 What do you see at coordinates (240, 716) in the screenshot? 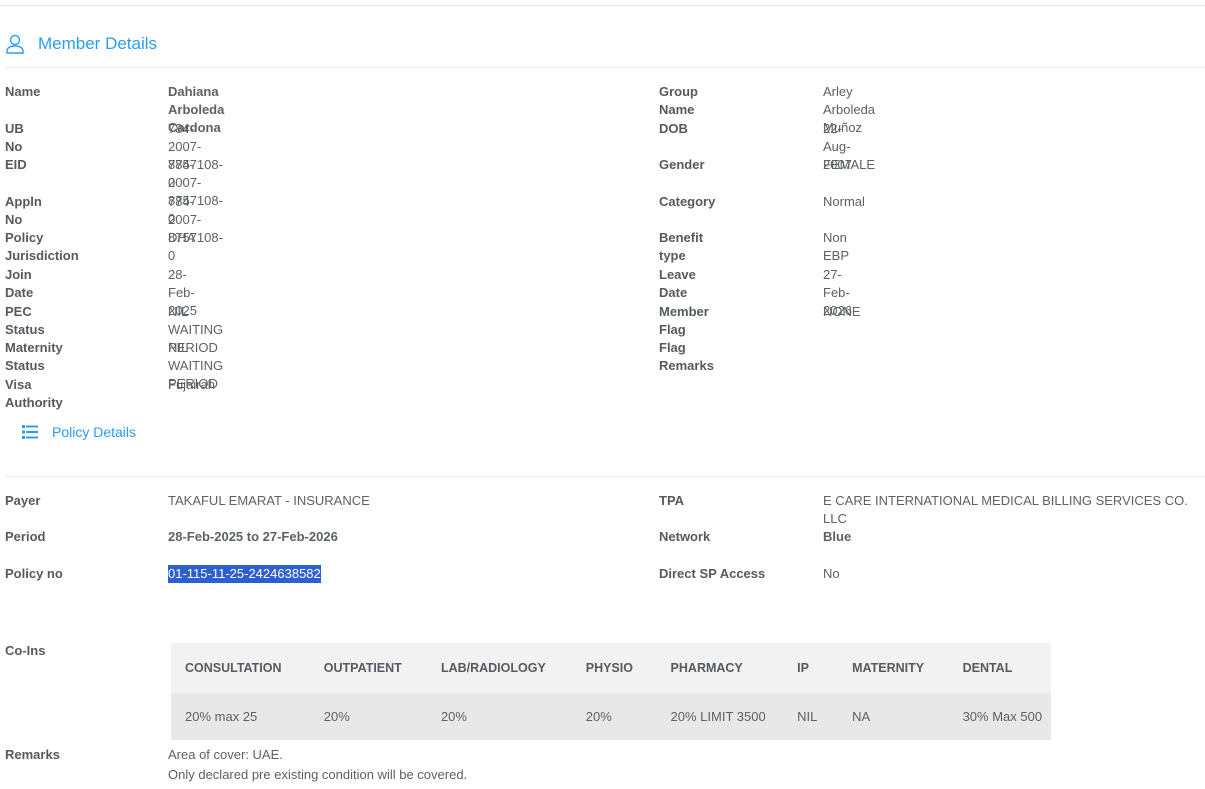
I see `table-cell: 20% max 25` at bounding box center [240, 716].